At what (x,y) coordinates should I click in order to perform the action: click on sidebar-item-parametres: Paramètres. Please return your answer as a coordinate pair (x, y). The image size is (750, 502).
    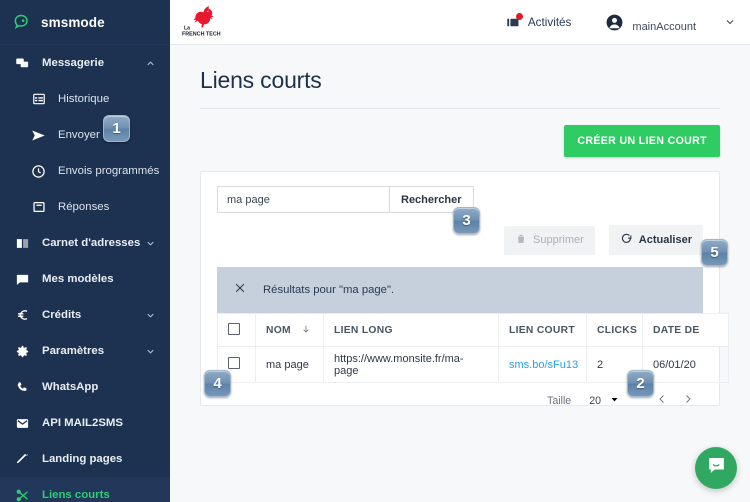
    Looking at the image, I should click on (85, 351).